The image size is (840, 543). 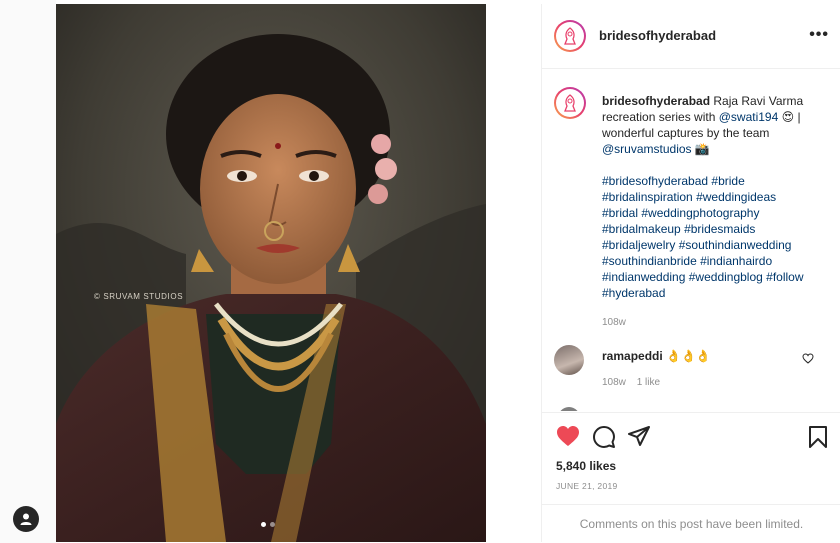 I want to click on caption-mention-1: @swati194, so click(x=749, y=117).